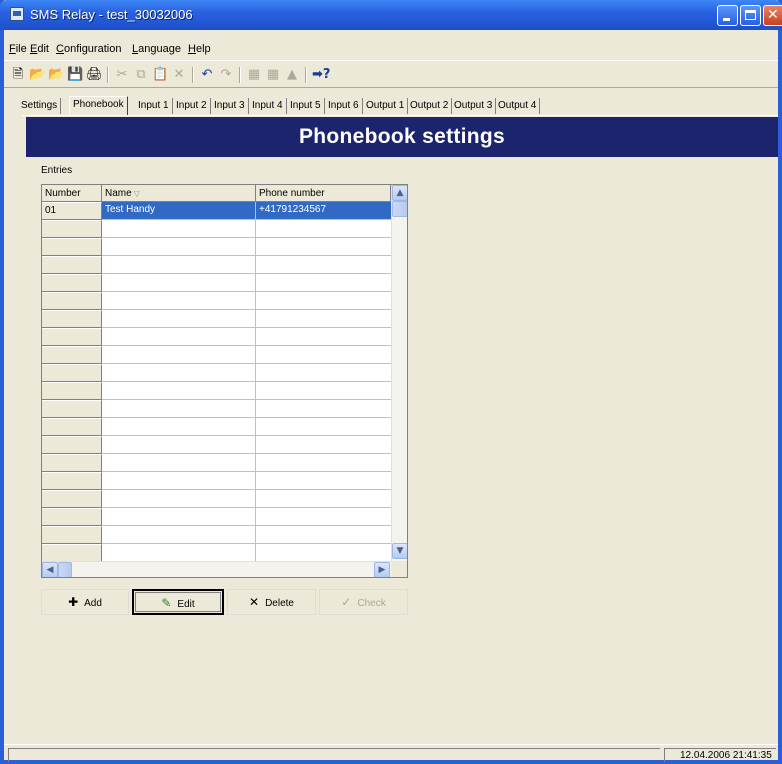 The image size is (782, 764). Describe the element at coordinates (18, 49) in the screenshot. I see `menu-file: File` at that location.